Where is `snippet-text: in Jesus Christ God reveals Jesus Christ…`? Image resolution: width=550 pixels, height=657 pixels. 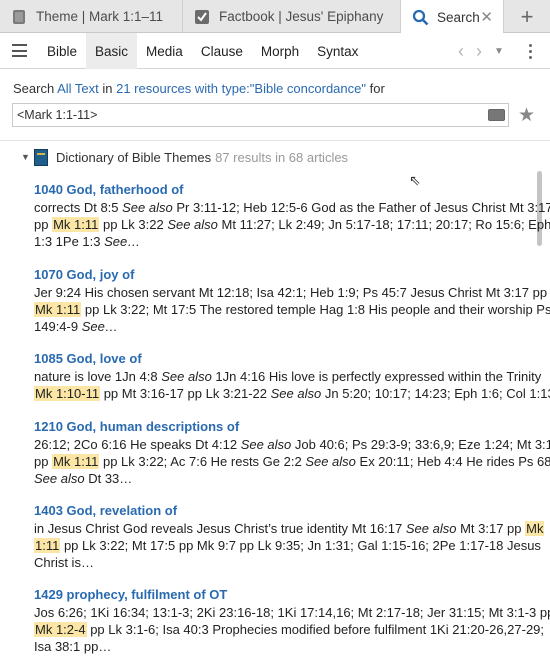
snippet-text: in Jesus Christ God reveals Jesus Christ… is located at coordinates (220, 528).